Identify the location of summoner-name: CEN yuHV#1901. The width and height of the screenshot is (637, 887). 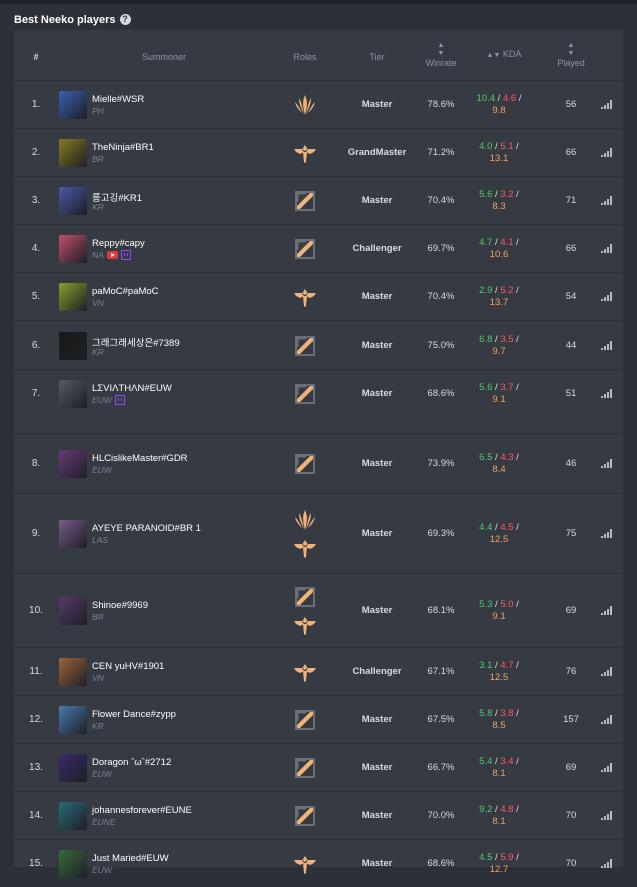
(128, 666).